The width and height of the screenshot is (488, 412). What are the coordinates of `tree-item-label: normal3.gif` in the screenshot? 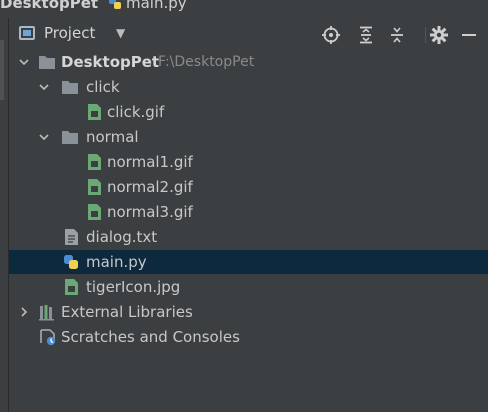 It's located at (150, 212).